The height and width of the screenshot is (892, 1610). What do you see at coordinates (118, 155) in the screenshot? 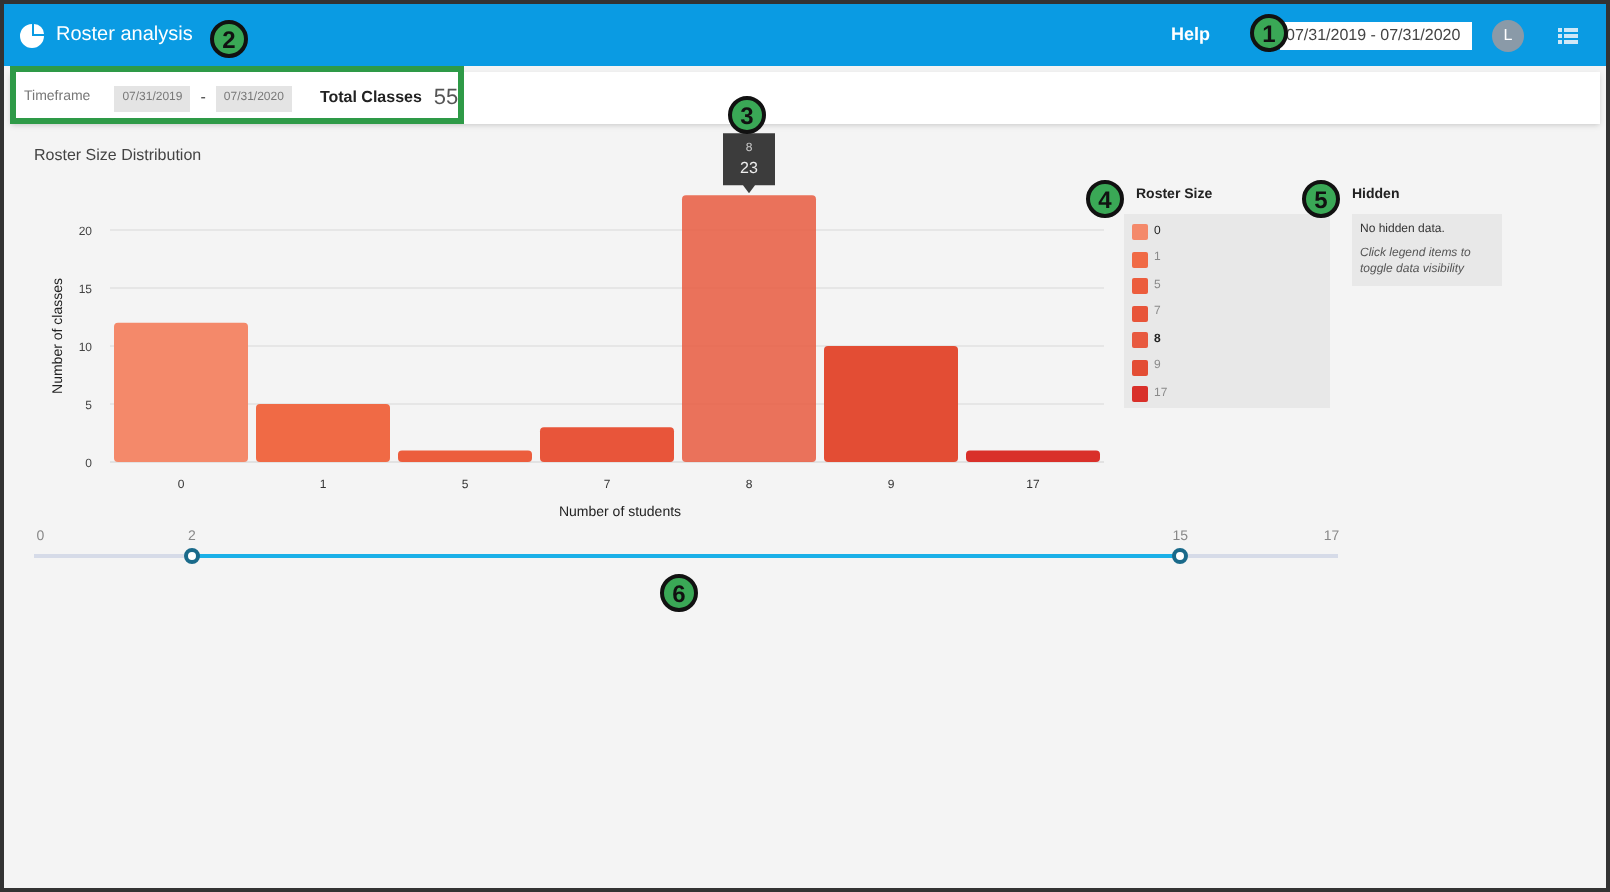
I see `chart-title: Roster Size Distribution` at bounding box center [118, 155].